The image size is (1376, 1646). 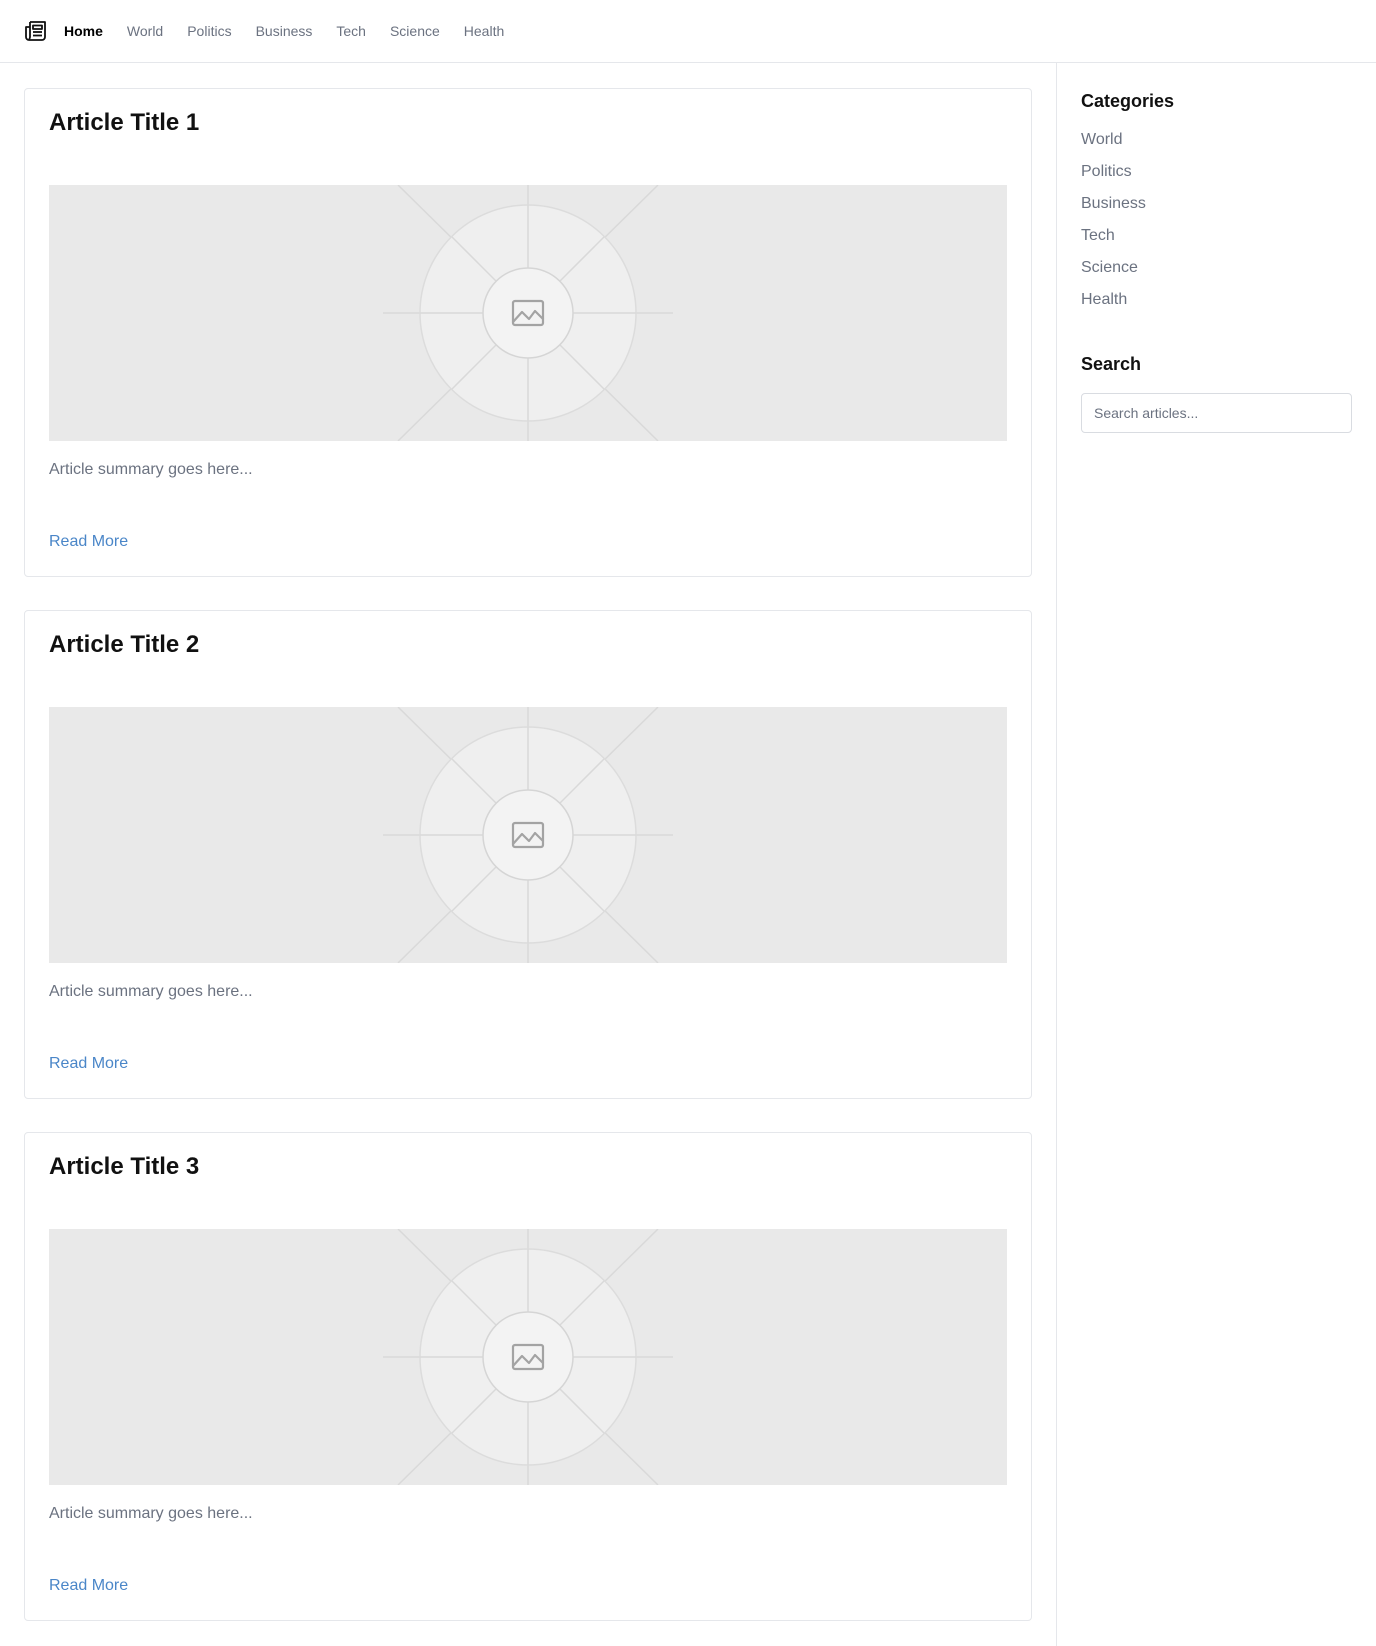 I want to click on category-link-politics: Politics, so click(x=1216, y=178).